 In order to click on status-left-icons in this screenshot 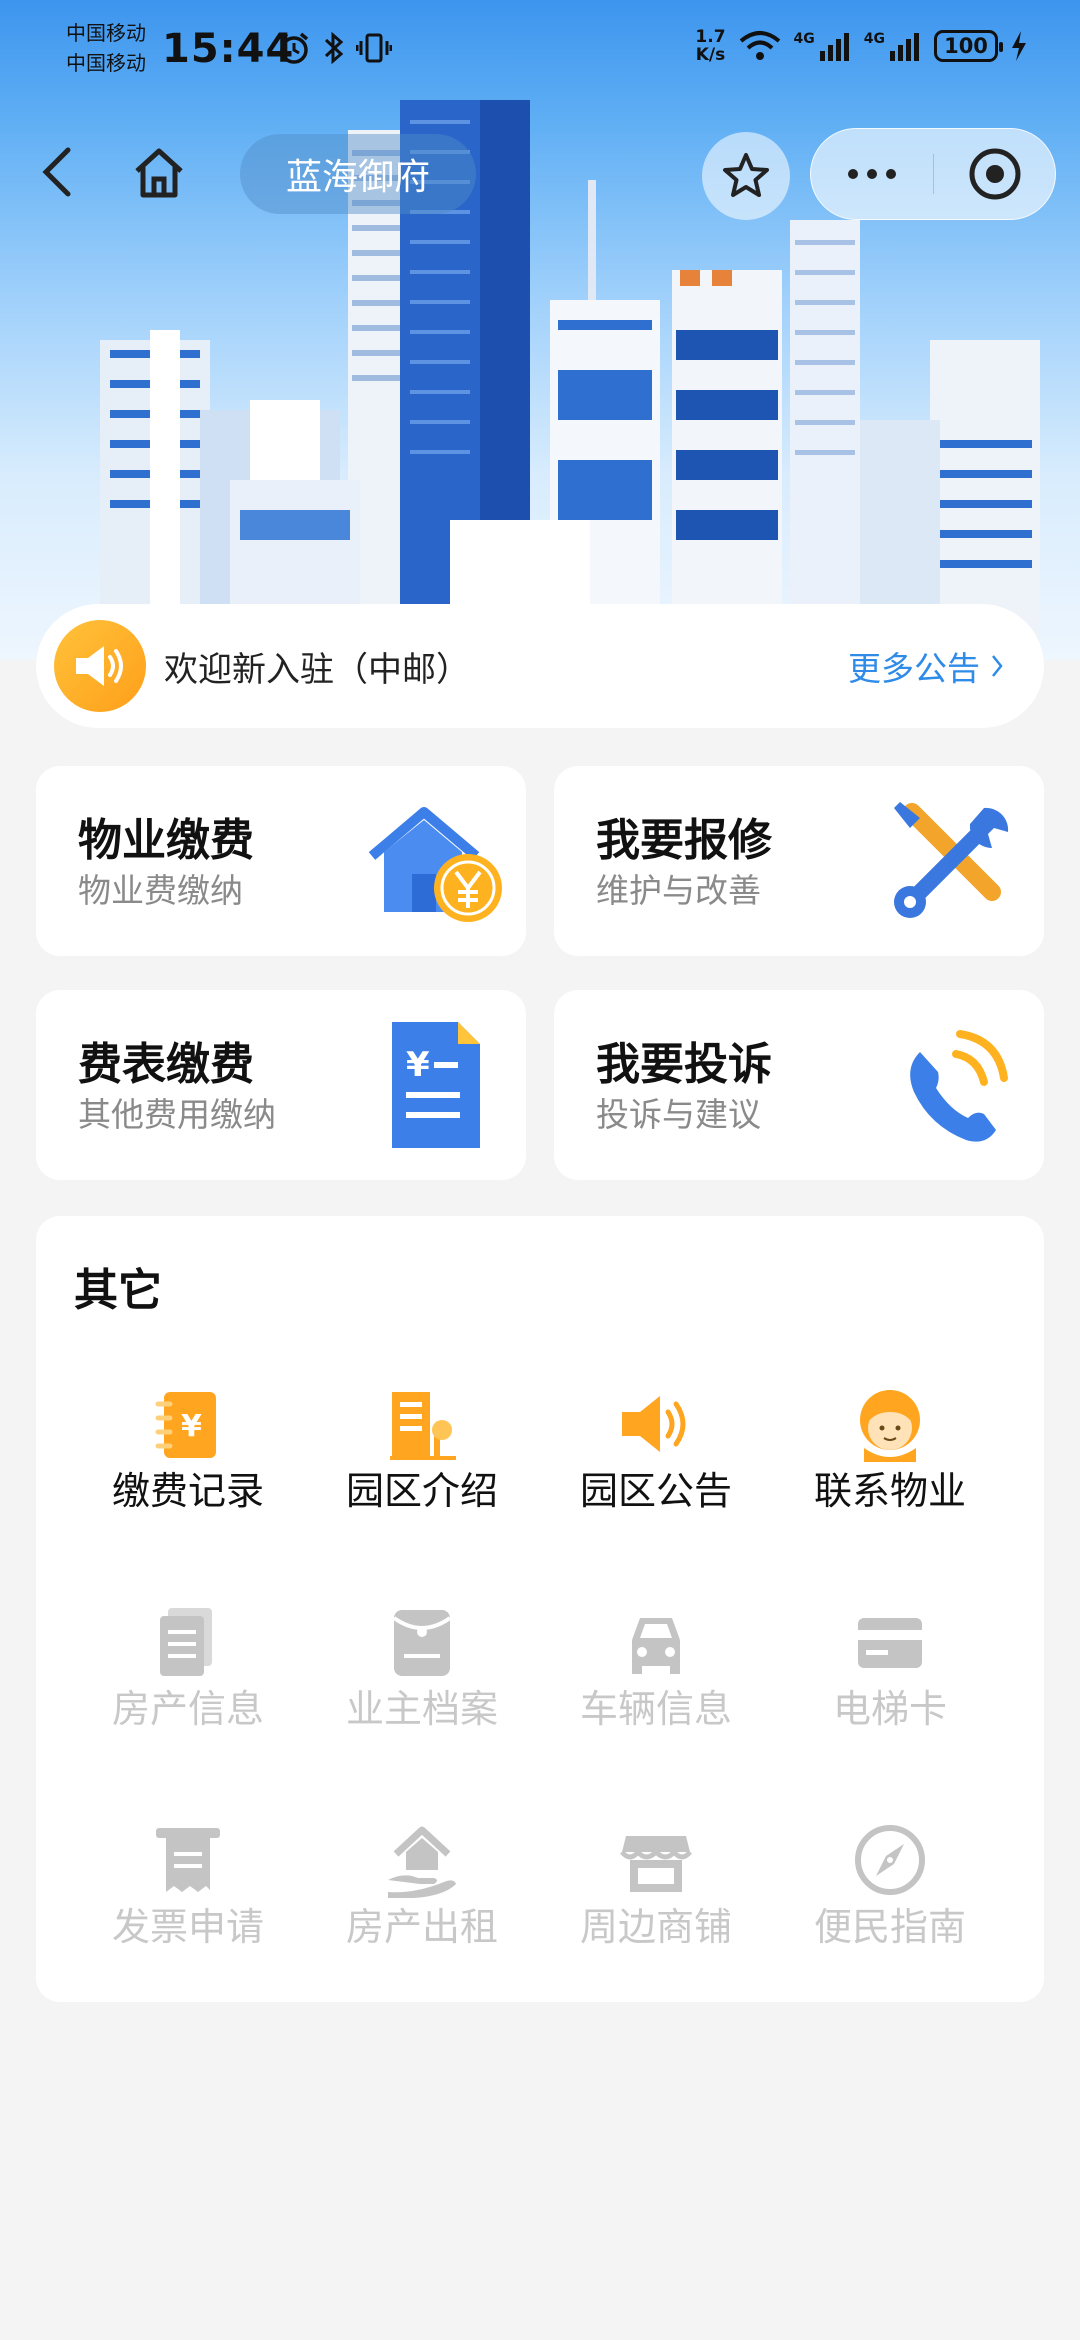, I will do `click(334, 48)`.